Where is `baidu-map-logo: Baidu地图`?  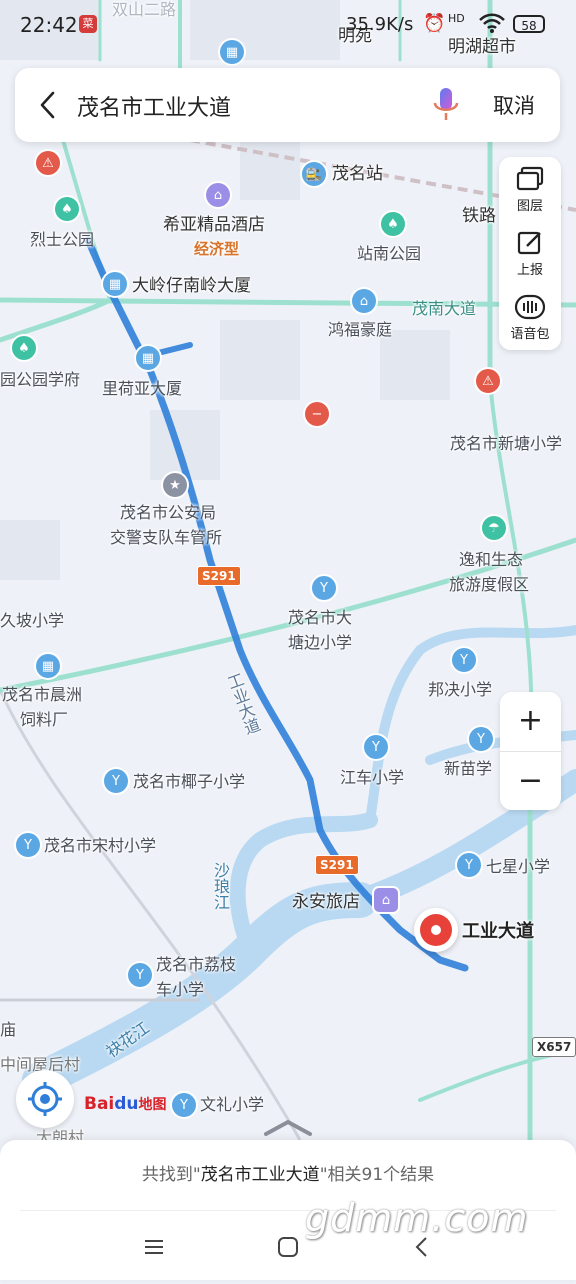
baidu-map-logo: Baidu地图 is located at coordinates (125, 1104).